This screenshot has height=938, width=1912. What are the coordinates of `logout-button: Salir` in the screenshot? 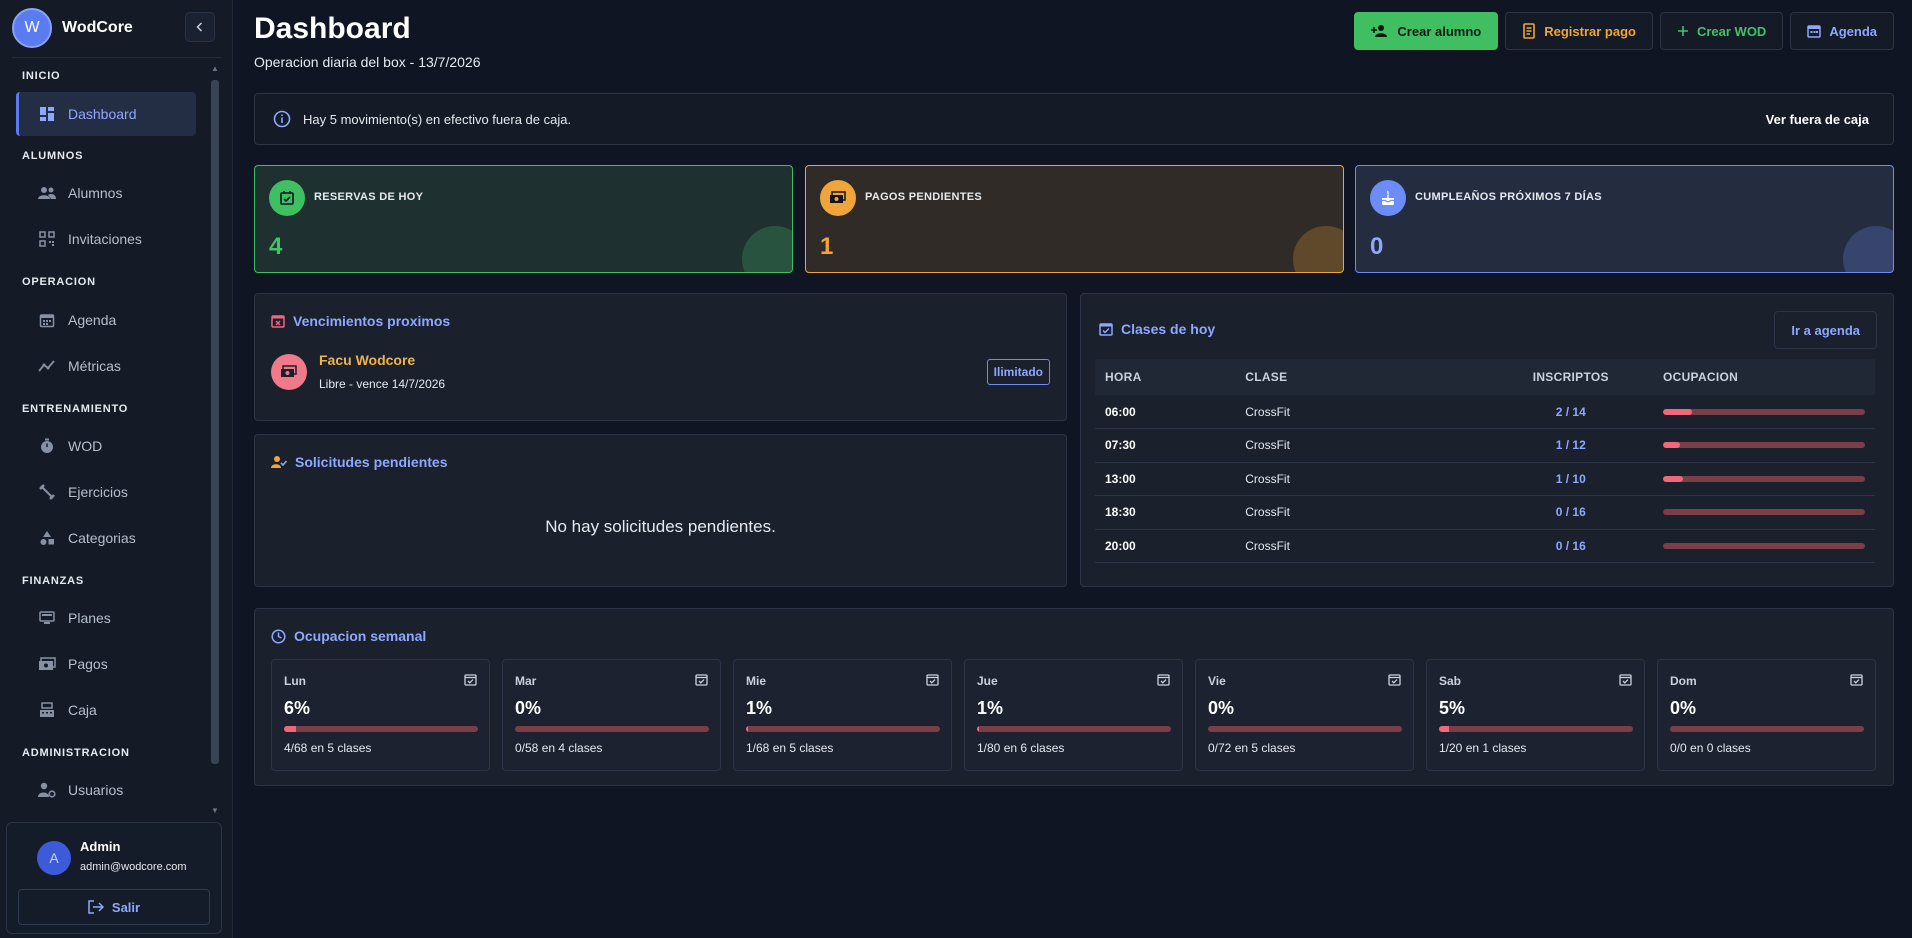 It's located at (114, 907).